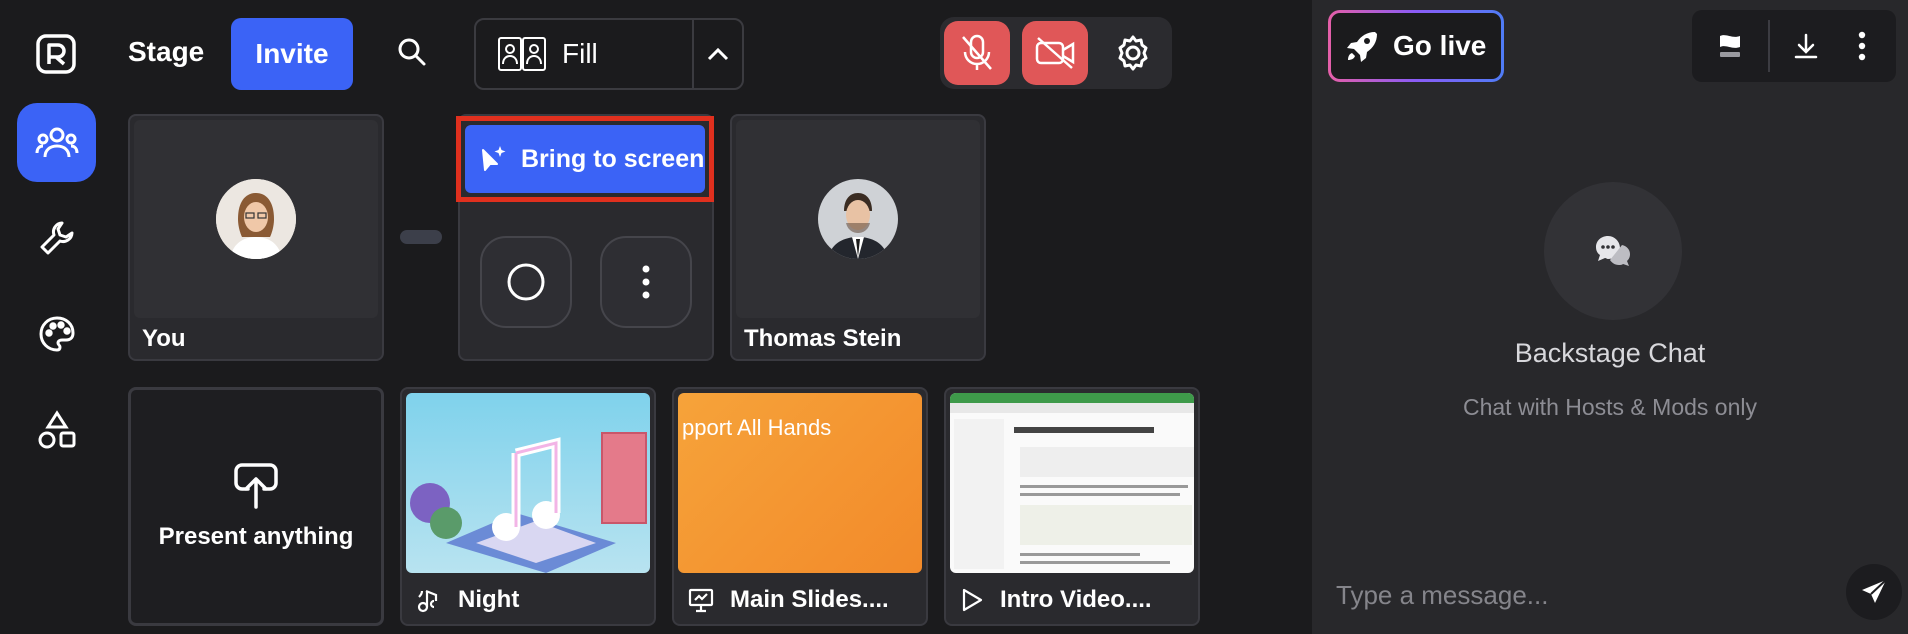 Image resolution: width=1908 pixels, height=634 pixels. I want to click on search-icon, so click(412, 52).